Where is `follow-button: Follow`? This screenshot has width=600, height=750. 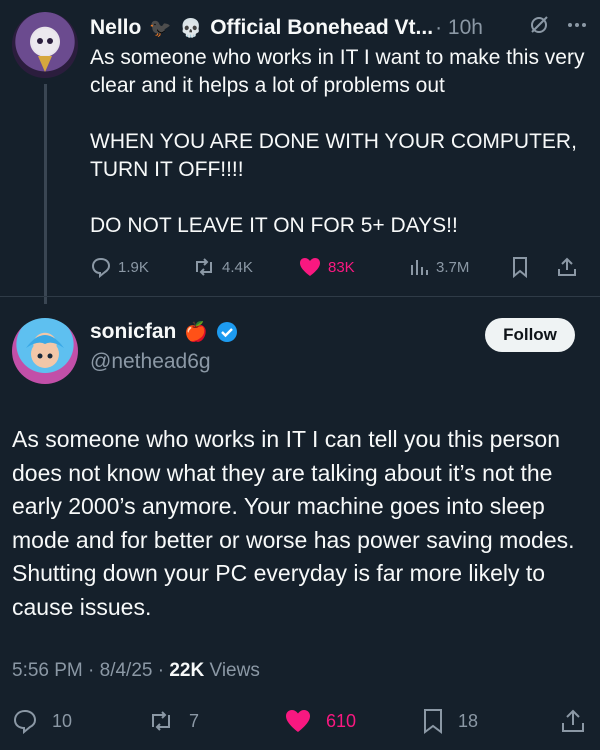
follow-button: Follow is located at coordinates (530, 335).